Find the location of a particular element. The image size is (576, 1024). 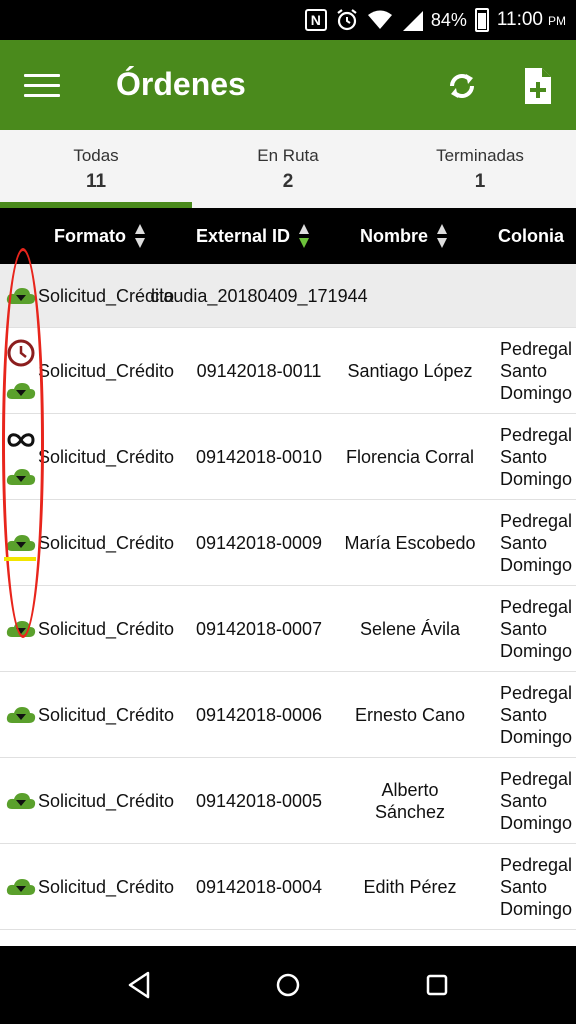

cell-external-id: 09142018-0006 is located at coordinates (259, 714).